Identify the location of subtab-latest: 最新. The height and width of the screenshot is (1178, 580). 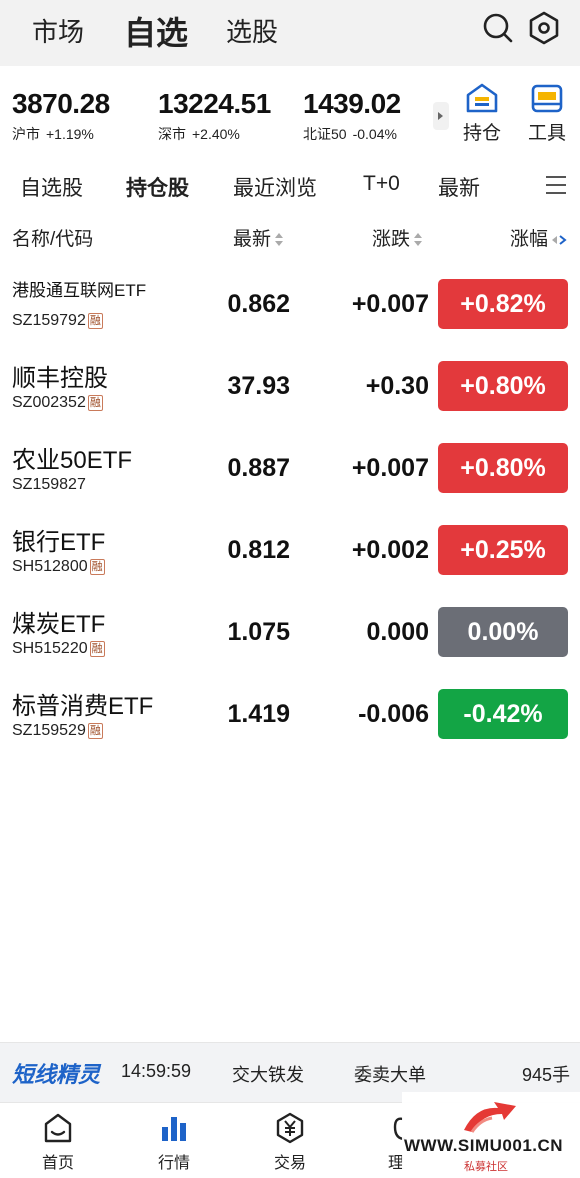
(459, 187).